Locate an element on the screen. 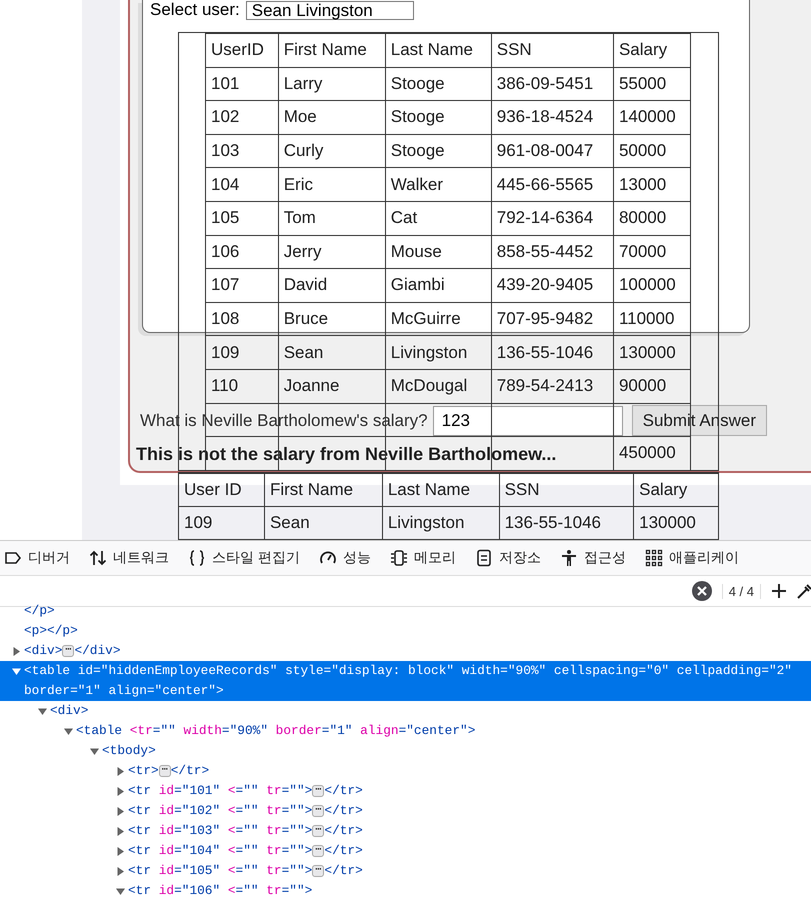 The image size is (811, 902). tag-icon is located at coordinates (13, 558).